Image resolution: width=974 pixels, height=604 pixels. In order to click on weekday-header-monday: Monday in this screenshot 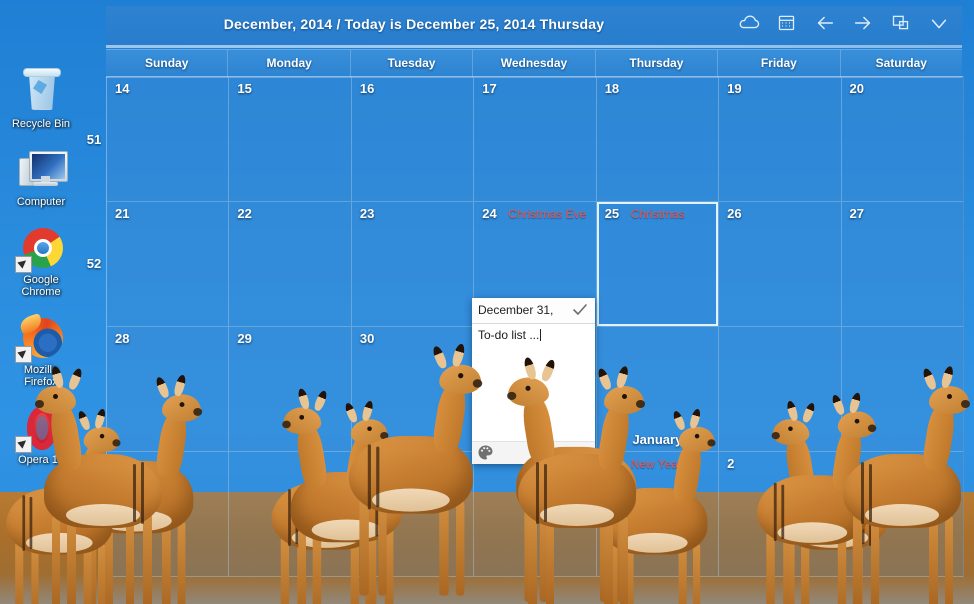, I will do `click(289, 63)`.